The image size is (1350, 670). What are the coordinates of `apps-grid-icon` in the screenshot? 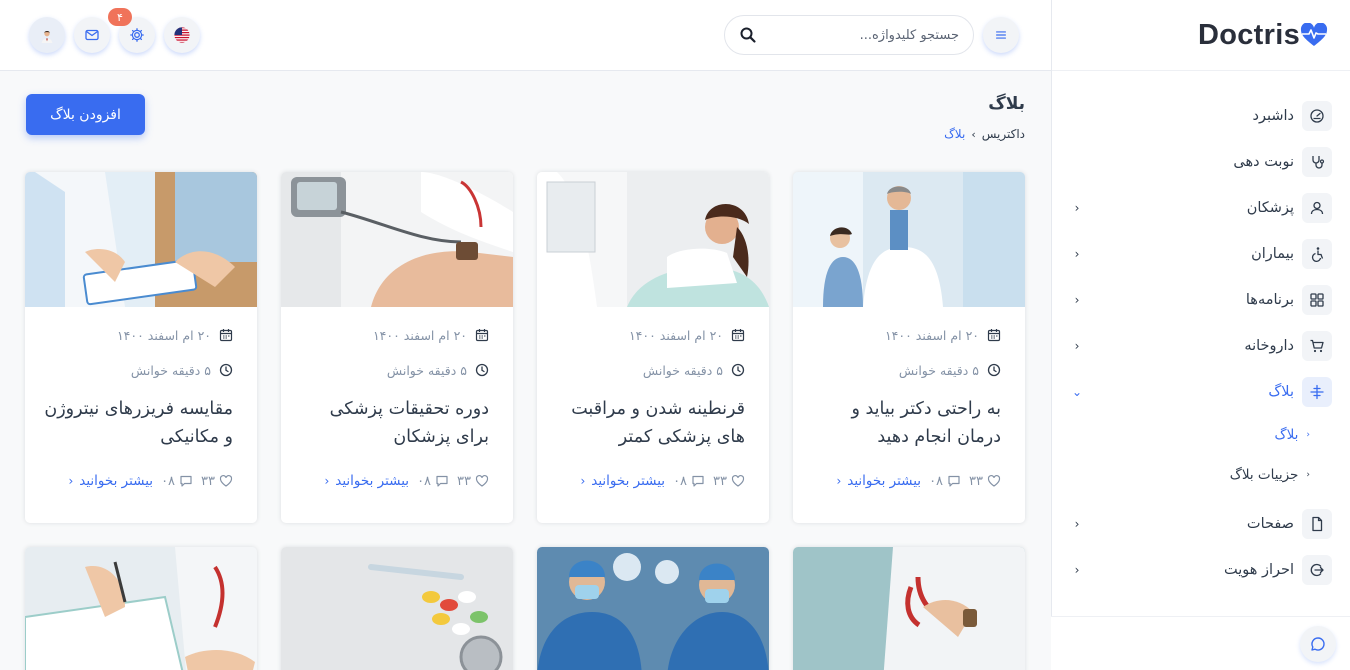 It's located at (1317, 300).